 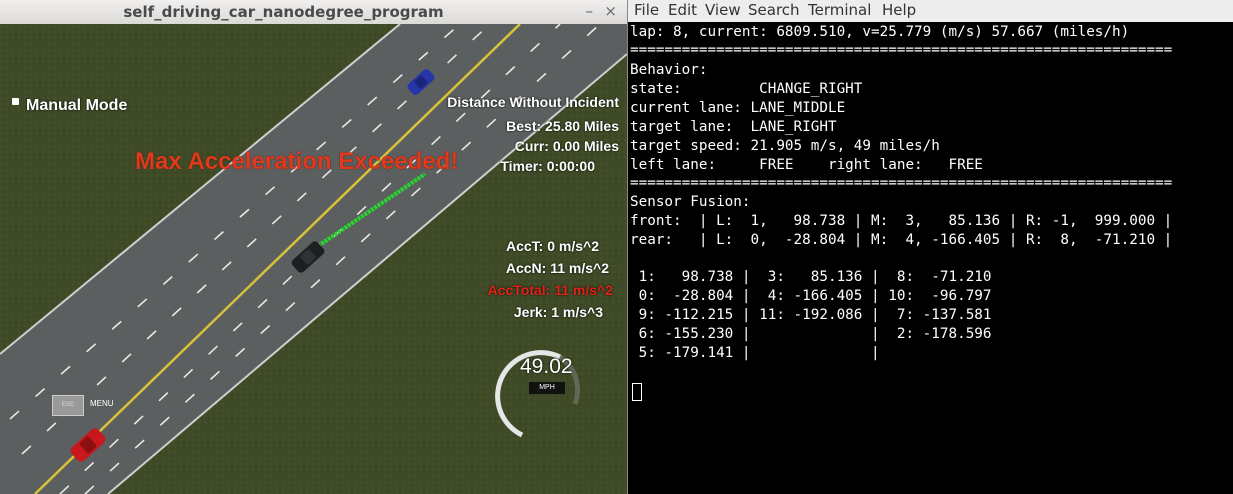 What do you see at coordinates (547, 388) in the screenshot?
I see `speed-unit: MPH` at bounding box center [547, 388].